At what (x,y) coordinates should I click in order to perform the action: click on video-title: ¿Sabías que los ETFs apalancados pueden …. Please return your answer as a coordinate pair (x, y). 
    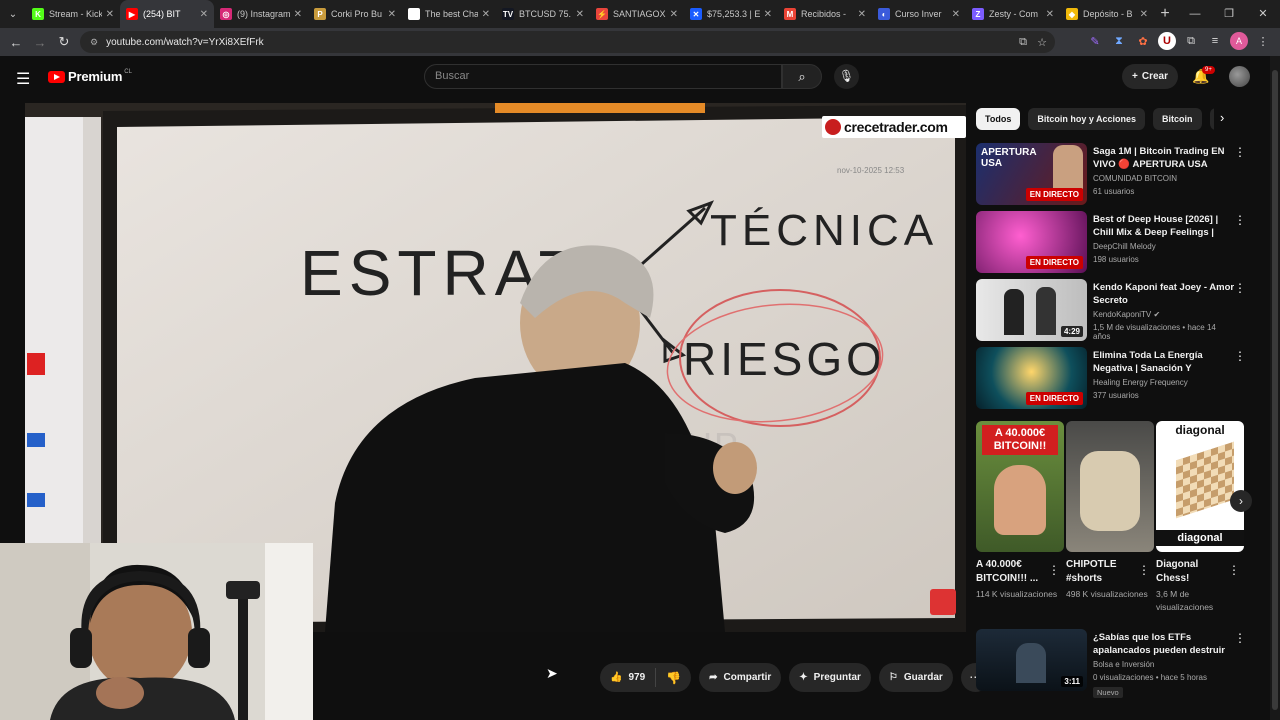
    Looking at the image, I should click on (1159, 644).